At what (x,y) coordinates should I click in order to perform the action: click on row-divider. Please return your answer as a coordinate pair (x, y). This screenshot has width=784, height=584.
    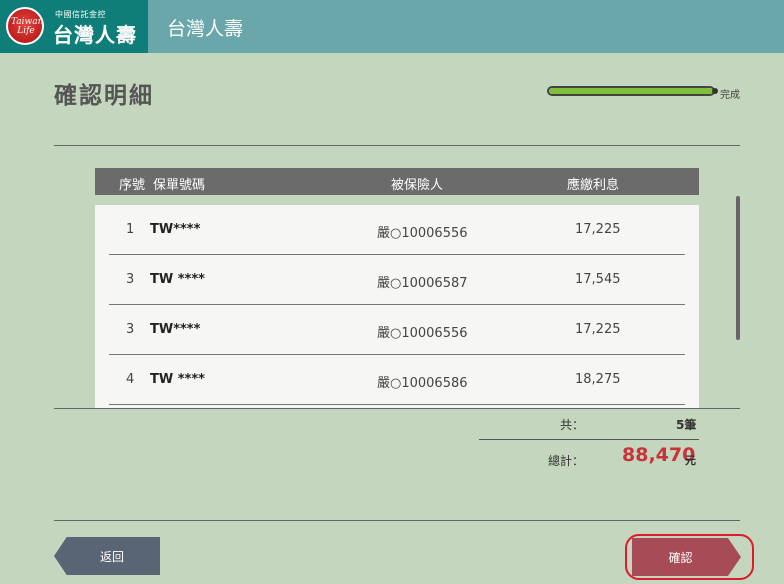
    Looking at the image, I should click on (397, 404).